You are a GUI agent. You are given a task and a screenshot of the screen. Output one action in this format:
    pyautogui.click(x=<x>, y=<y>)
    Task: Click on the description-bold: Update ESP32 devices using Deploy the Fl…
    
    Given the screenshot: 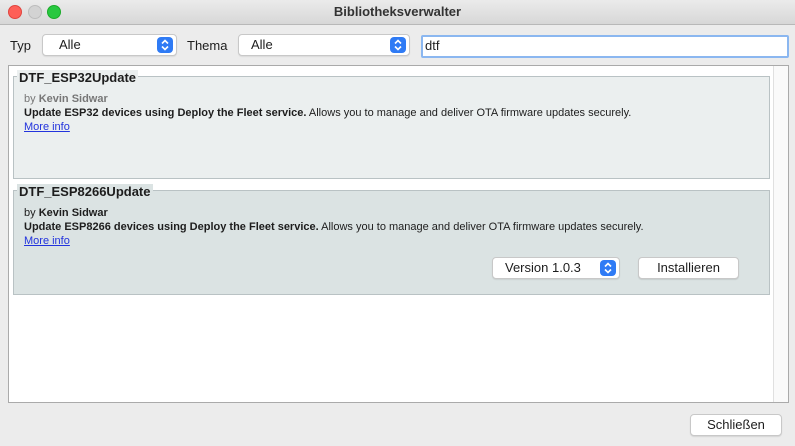 What is the action you would take?
    pyautogui.click(x=165, y=113)
    